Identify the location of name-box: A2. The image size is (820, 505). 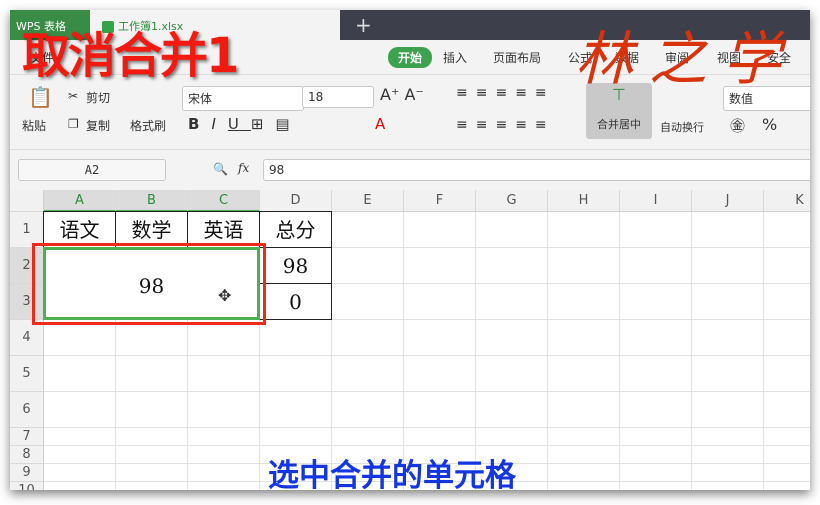
(92, 170).